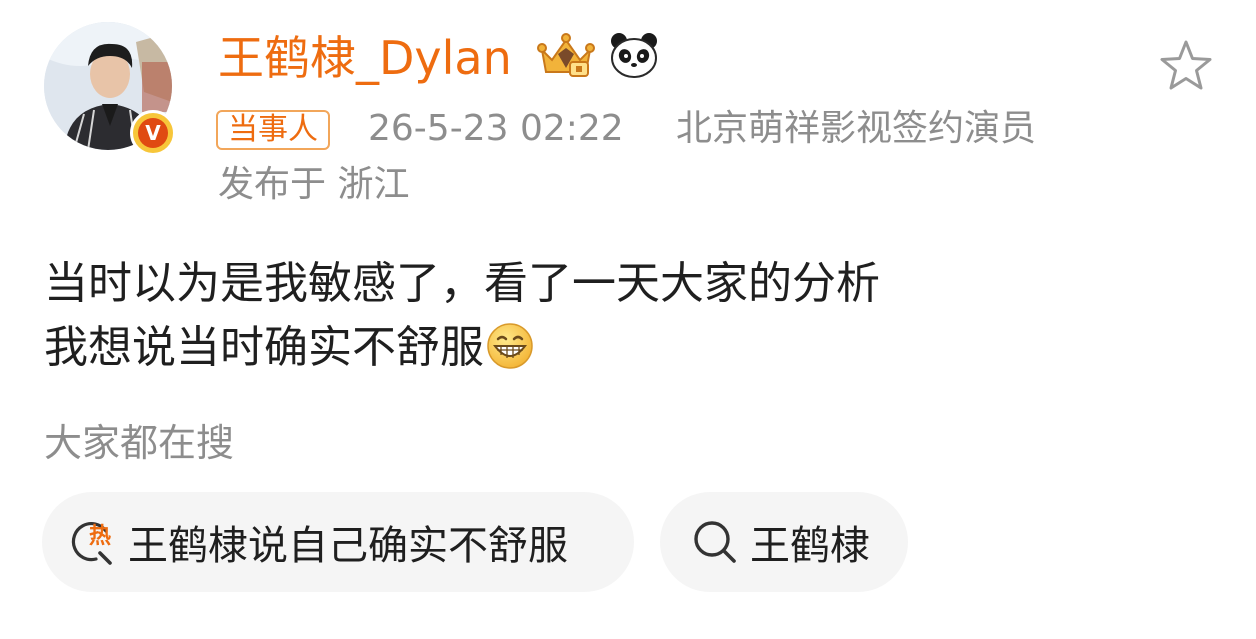 The height and width of the screenshot is (639, 1256). What do you see at coordinates (856, 128) in the screenshot?
I see `author-description: 北京萌祥影视签约演员` at bounding box center [856, 128].